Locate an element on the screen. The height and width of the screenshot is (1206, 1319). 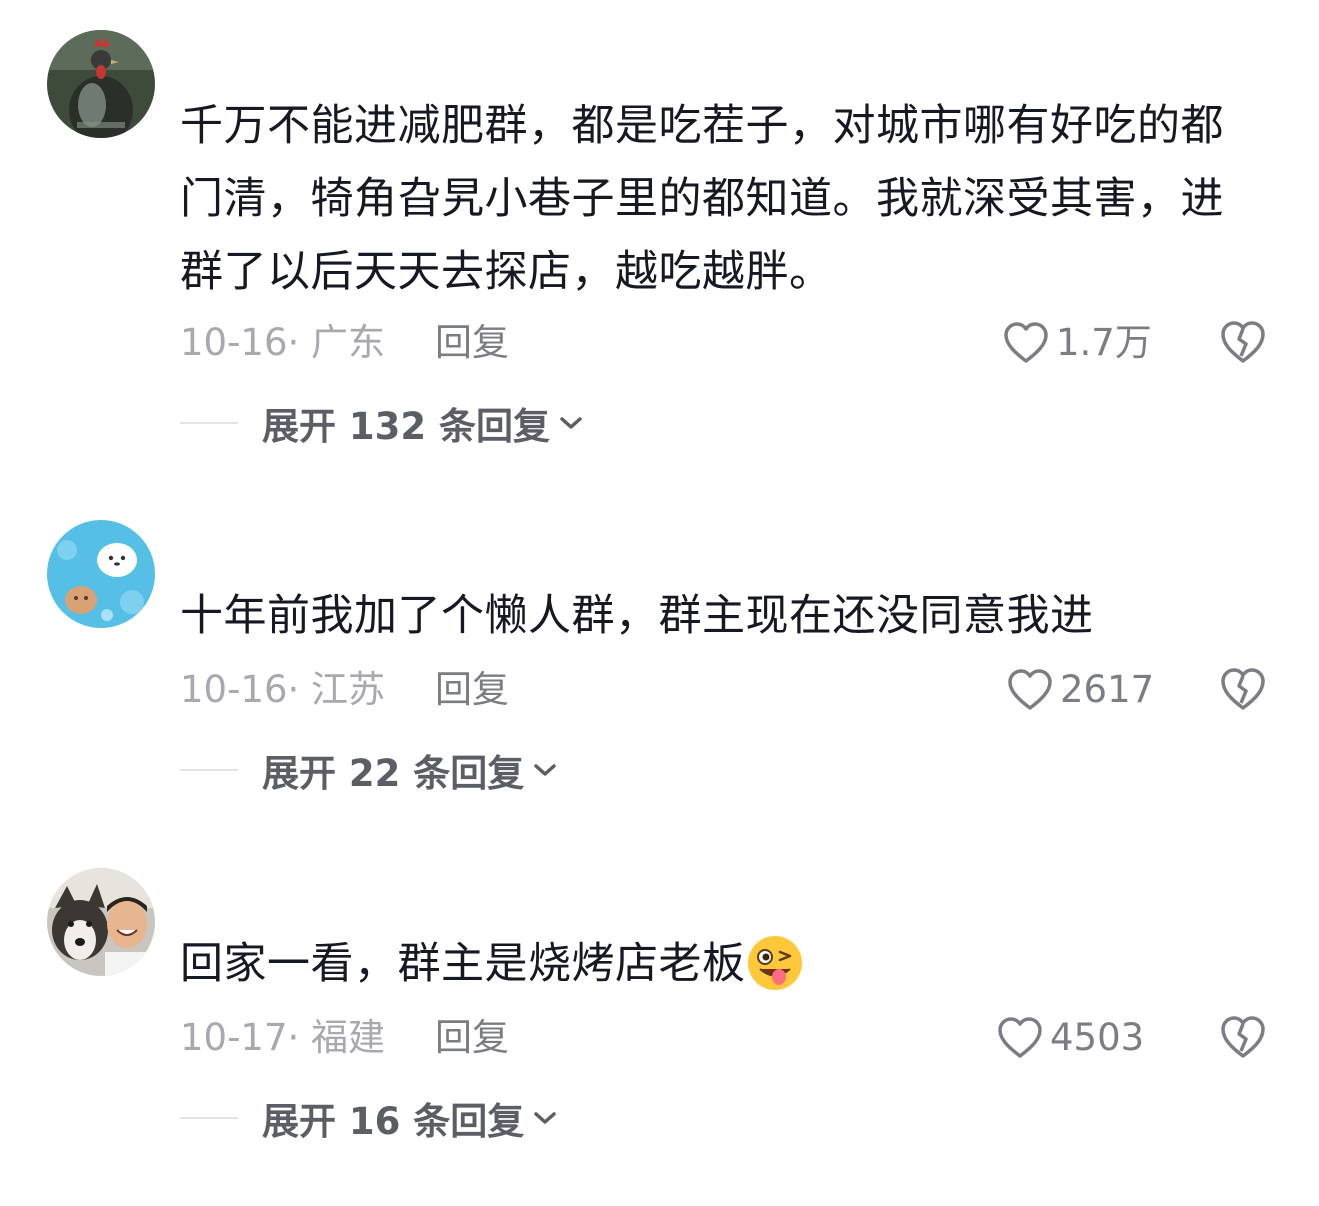
expand-replies-label: 展开 132 条回复 is located at coordinates (406, 426).